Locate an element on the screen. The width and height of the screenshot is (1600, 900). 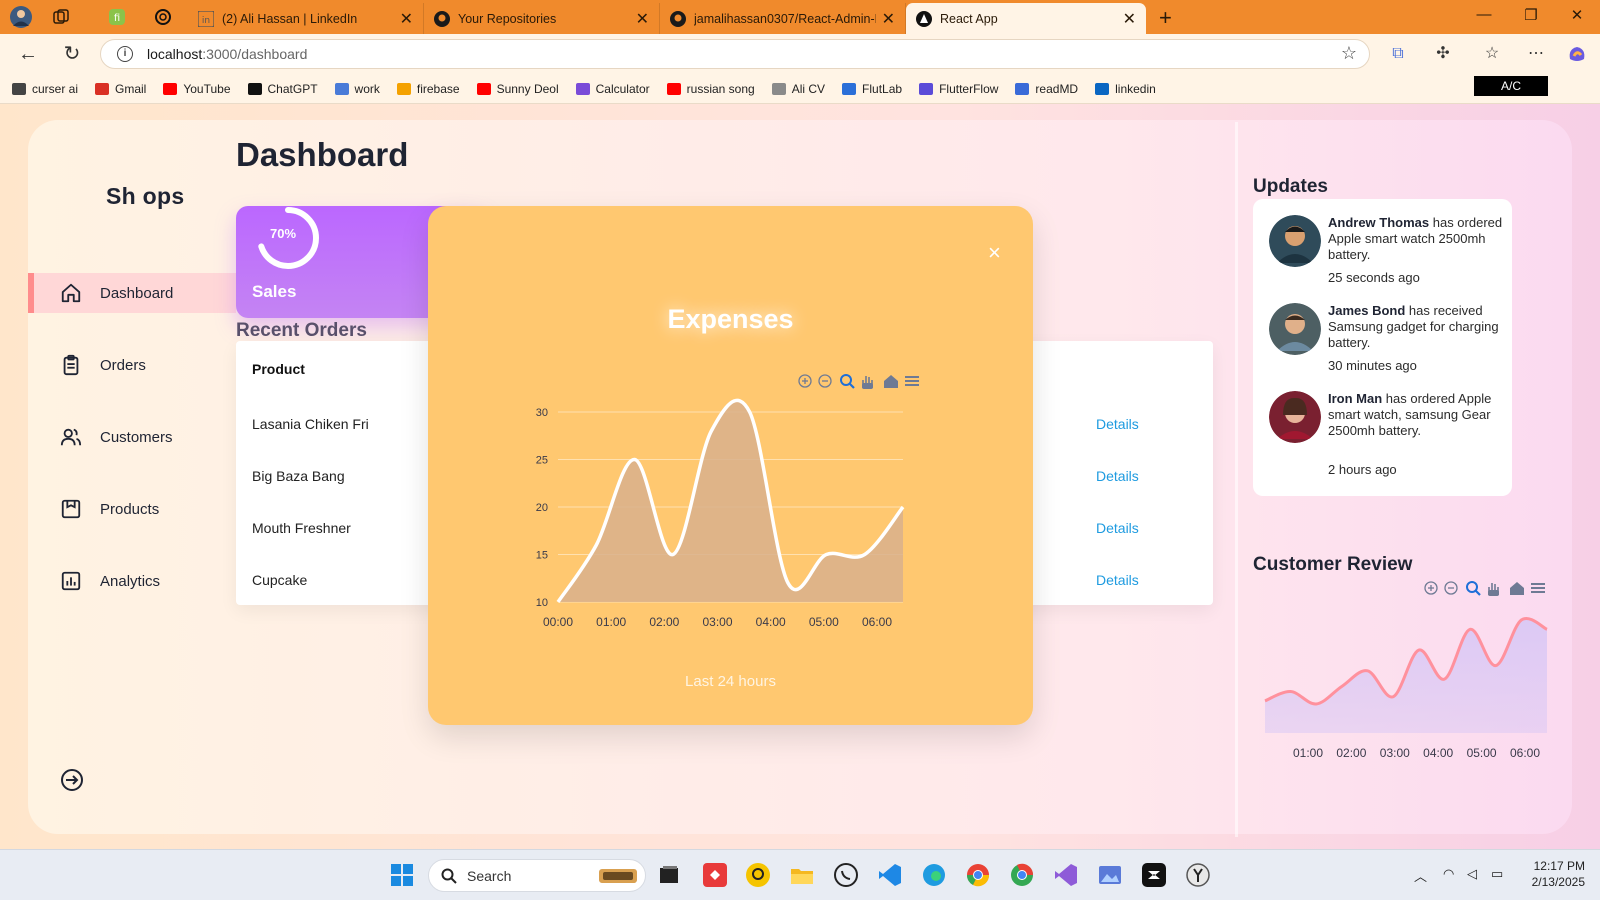
sign-out-icon is located at coordinates (72, 780).